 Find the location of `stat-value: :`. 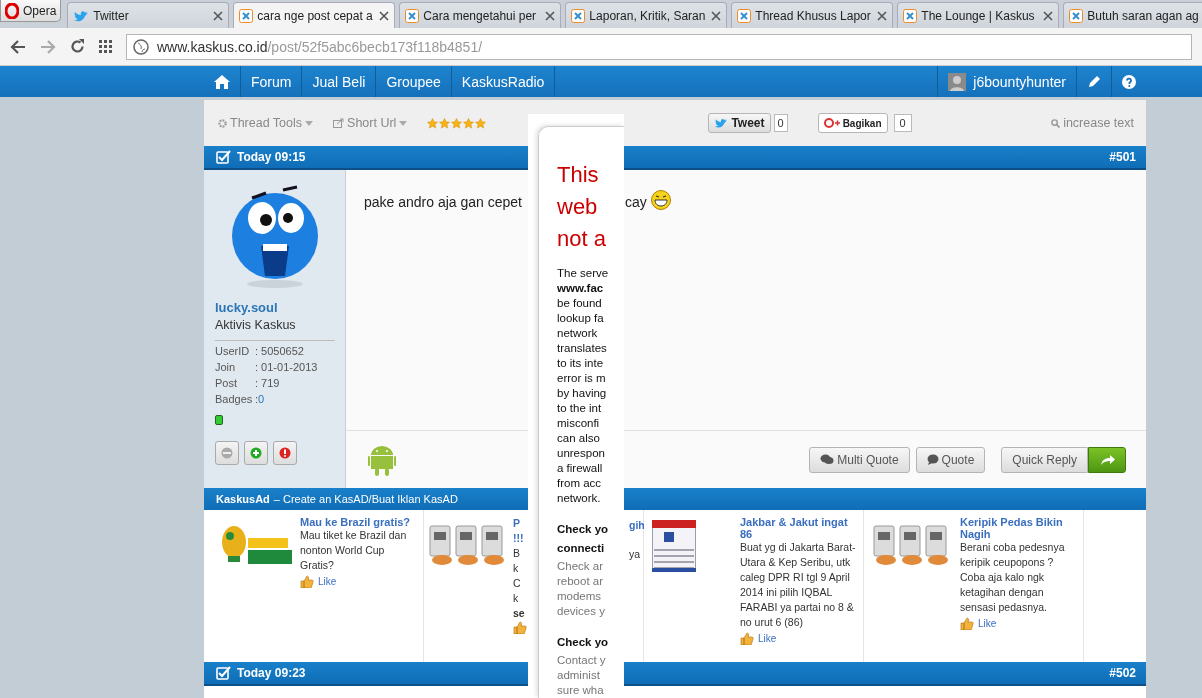

stat-value: : is located at coordinates (257, 399).